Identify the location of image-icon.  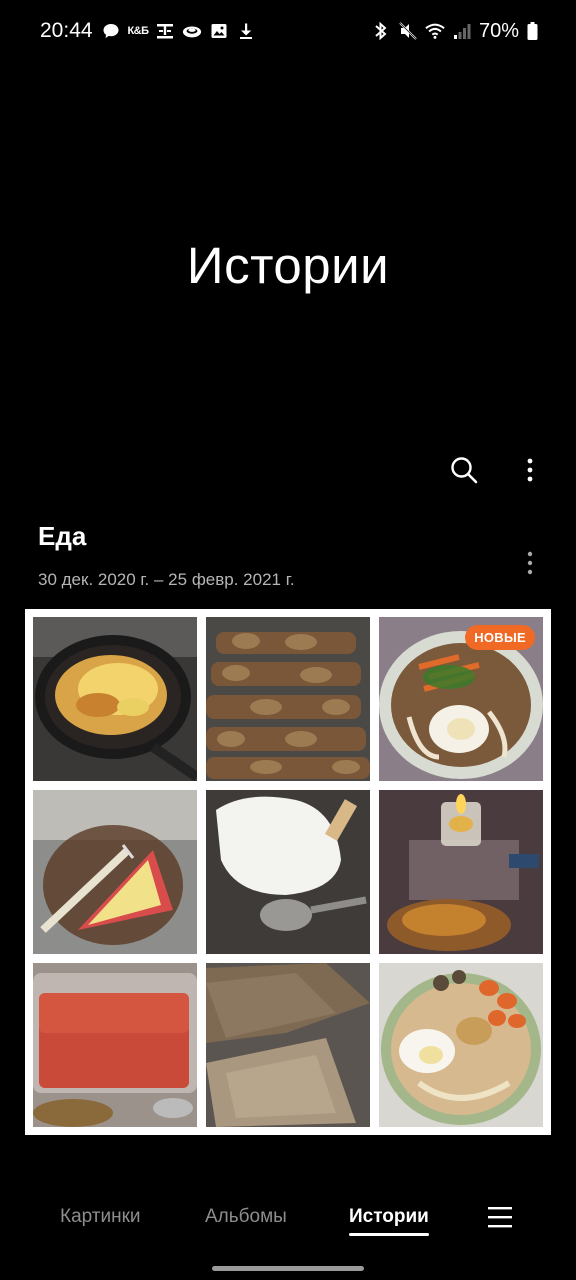
(219, 31).